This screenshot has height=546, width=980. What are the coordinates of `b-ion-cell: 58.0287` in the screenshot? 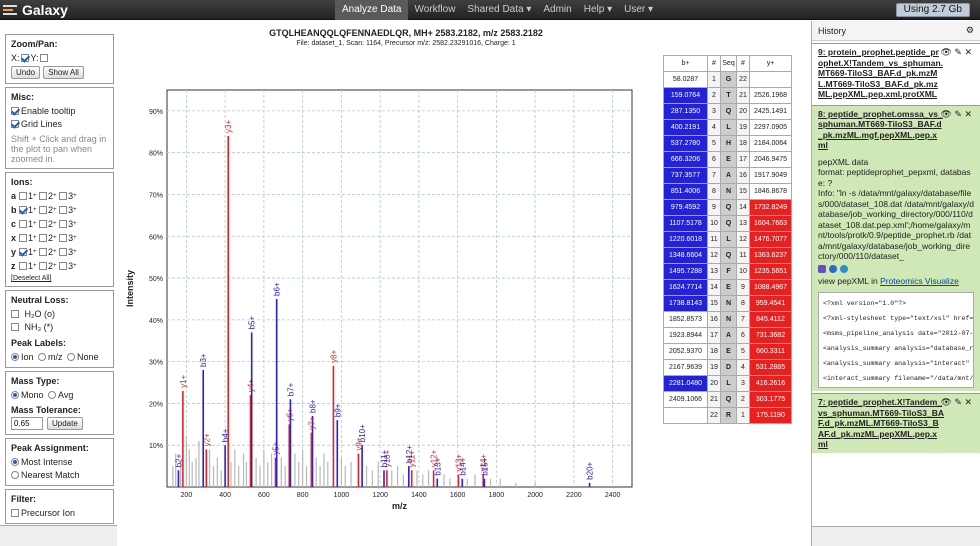 It's located at (685, 79).